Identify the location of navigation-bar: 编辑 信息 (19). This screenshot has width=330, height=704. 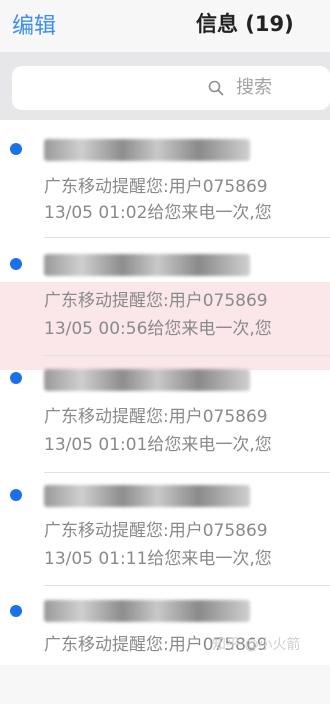
(165, 26).